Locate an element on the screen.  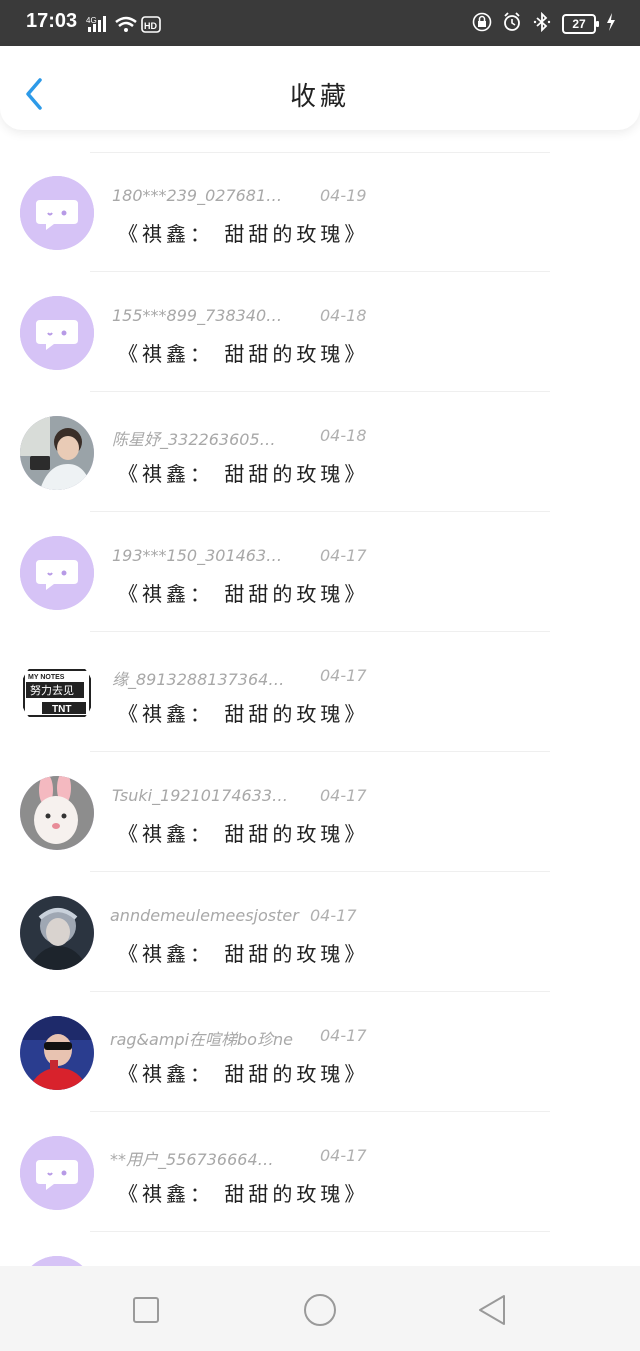
system-nav-bar is located at coordinates (320, 1308).